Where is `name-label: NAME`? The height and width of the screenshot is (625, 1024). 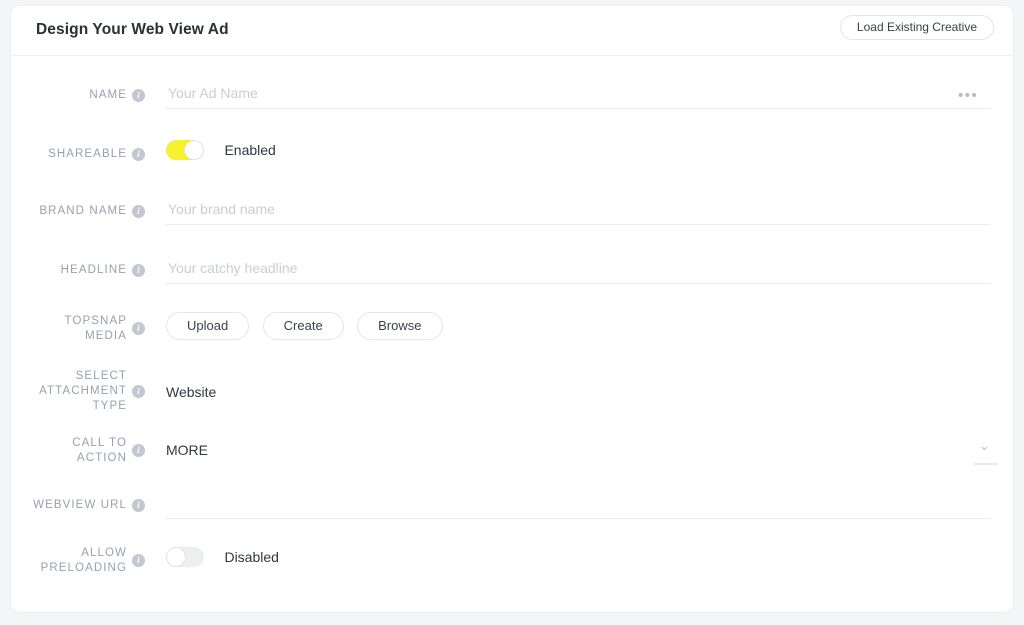
name-label: NAME is located at coordinates (108, 95).